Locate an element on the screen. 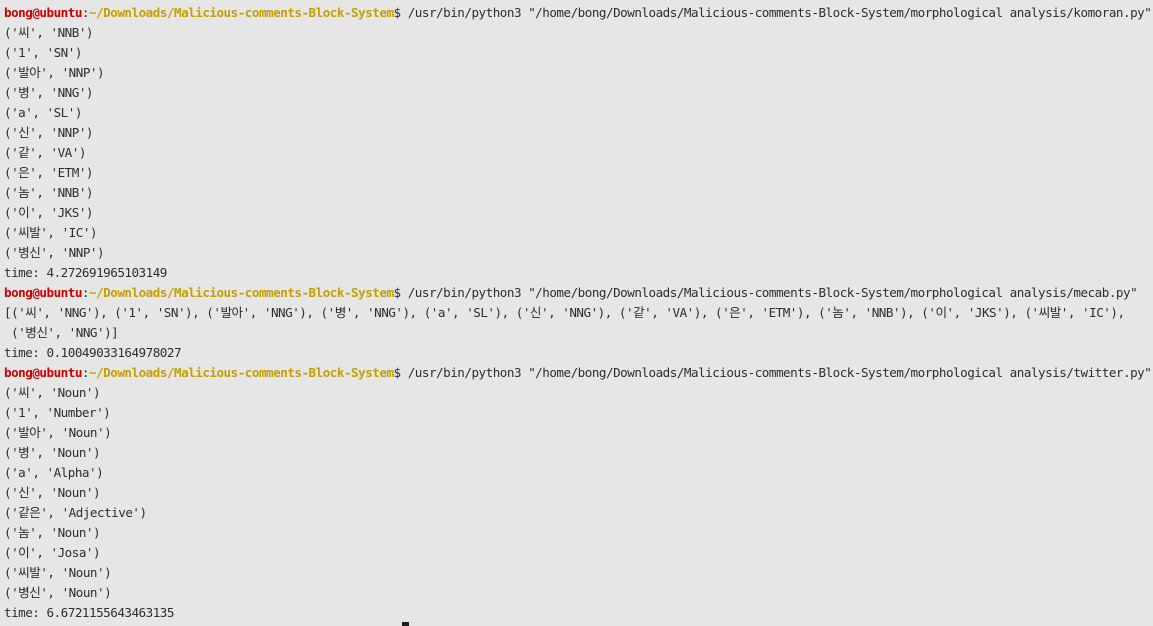 Image resolution: width=1153 pixels, height=626 pixels. output-line: ('놈', 'Noun') is located at coordinates (52, 532).